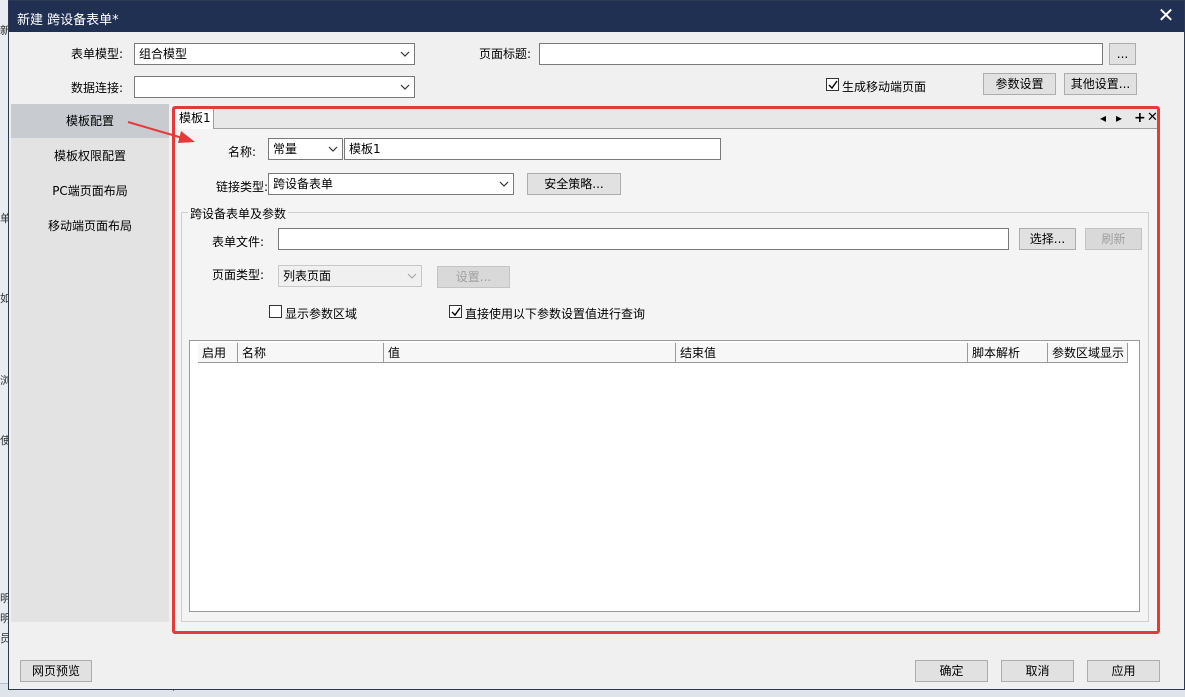  What do you see at coordinates (1113, 239) in the screenshot?
I see `refresh-button: 刷新` at bounding box center [1113, 239].